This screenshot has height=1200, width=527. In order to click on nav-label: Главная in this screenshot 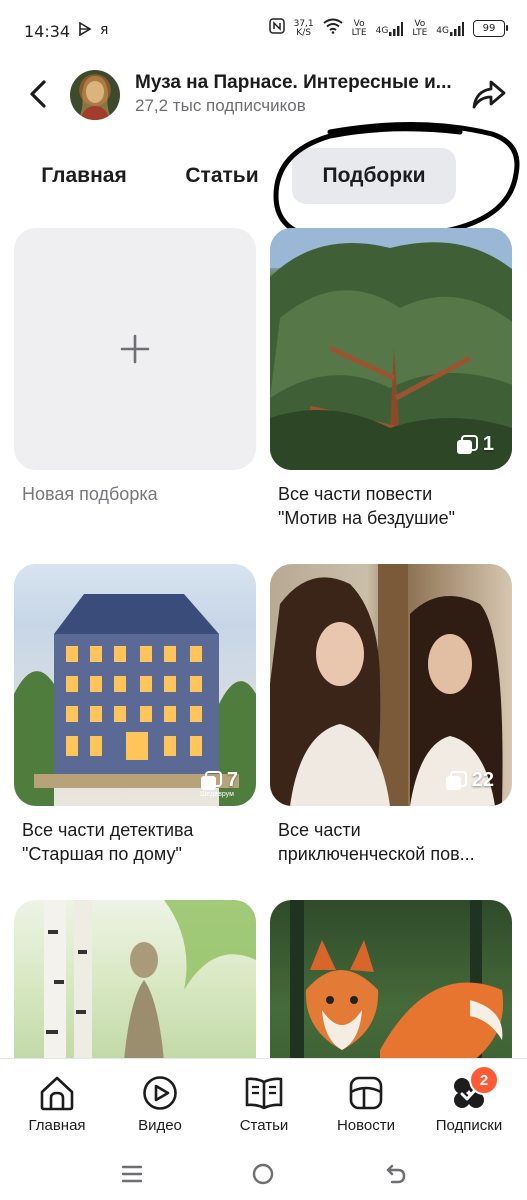, I will do `click(57, 1125)`.